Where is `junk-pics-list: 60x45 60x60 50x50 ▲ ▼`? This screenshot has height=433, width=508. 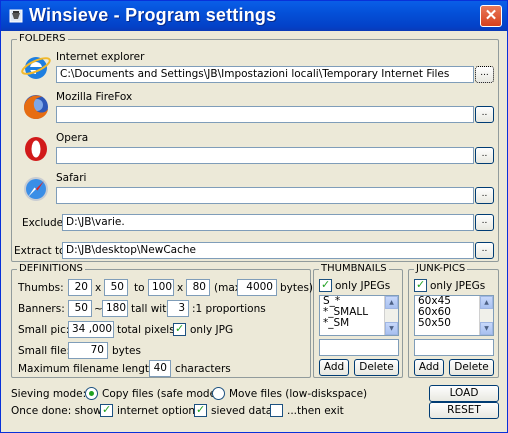
junk-pics-list: 60x45 60x60 50x50 ▲ ▼ is located at coordinates (454, 315).